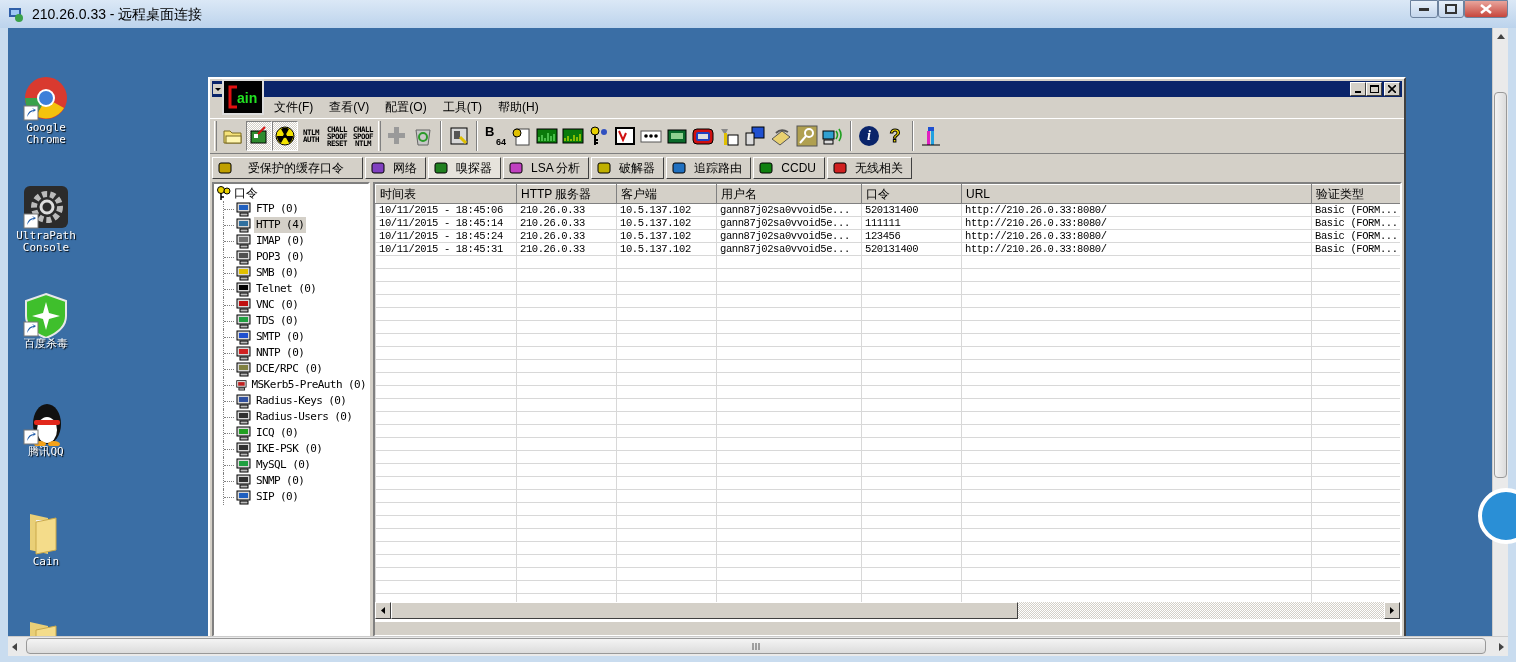 The height and width of the screenshot is (662, 1516). What do you see at coordinates (286, 289) in the screenshot?
I see `tree-item: Telnet (0)` at bounding box center [286, 289].